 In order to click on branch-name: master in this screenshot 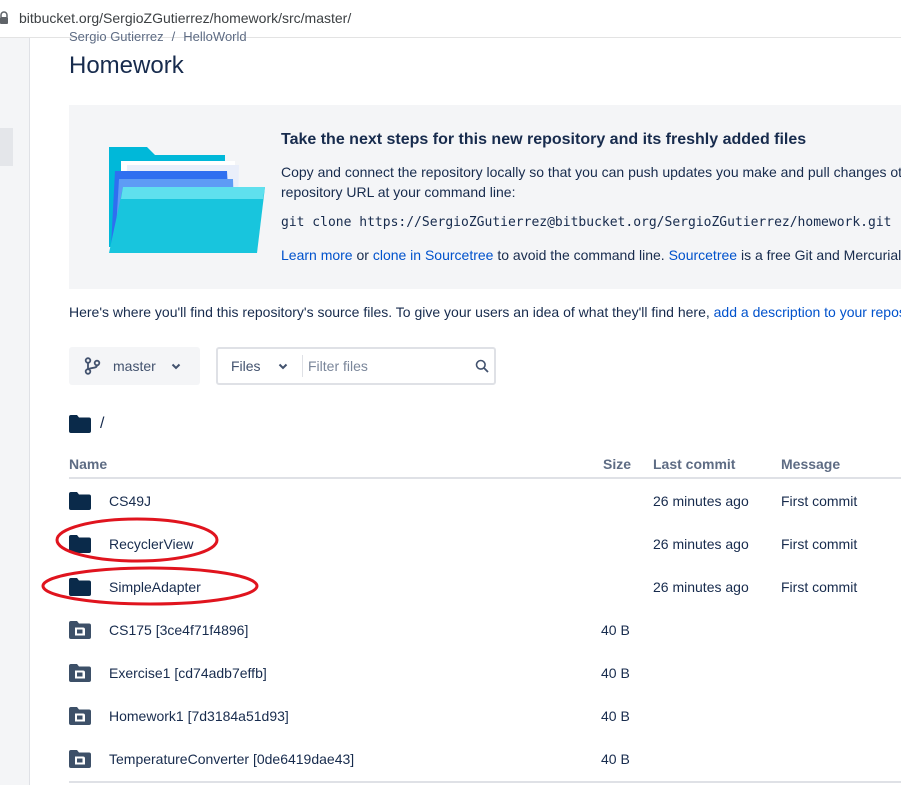, I will do `click(134, 366)`.